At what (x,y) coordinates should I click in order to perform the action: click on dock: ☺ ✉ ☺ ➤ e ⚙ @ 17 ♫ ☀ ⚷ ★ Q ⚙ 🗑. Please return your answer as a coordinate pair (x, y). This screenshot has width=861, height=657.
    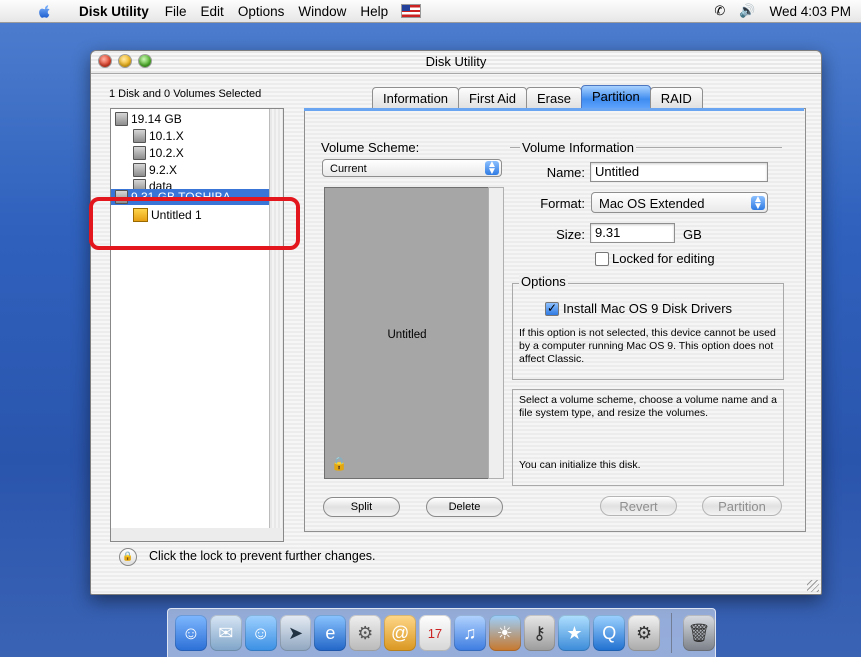
    Looking at the image, I should click on (441, 632).